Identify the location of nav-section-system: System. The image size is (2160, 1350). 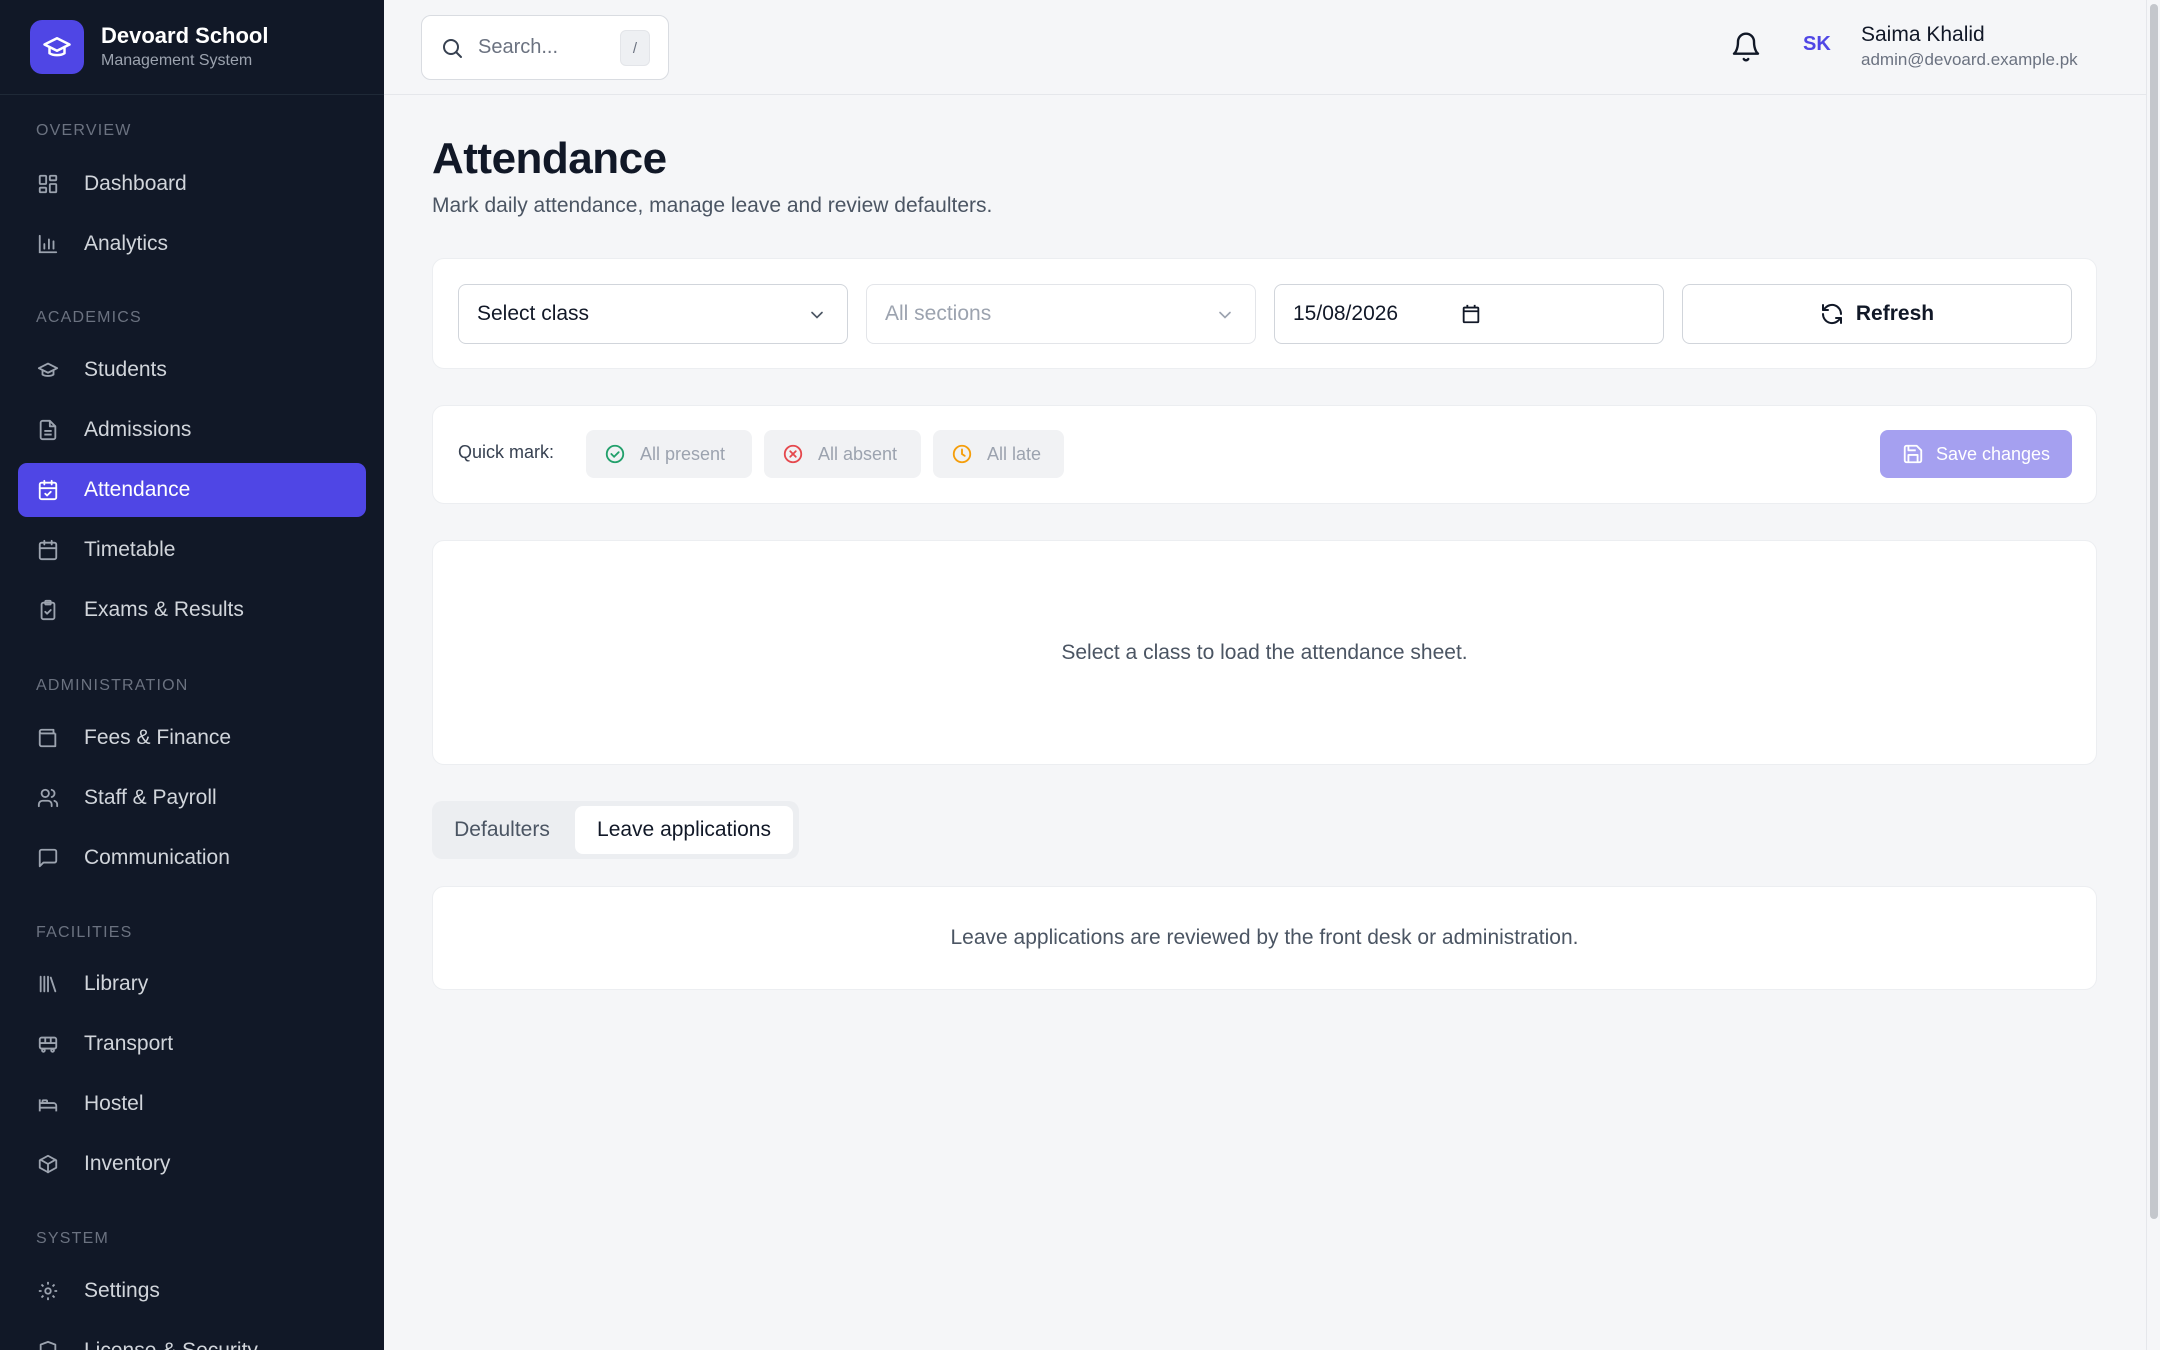
(72, 1238).